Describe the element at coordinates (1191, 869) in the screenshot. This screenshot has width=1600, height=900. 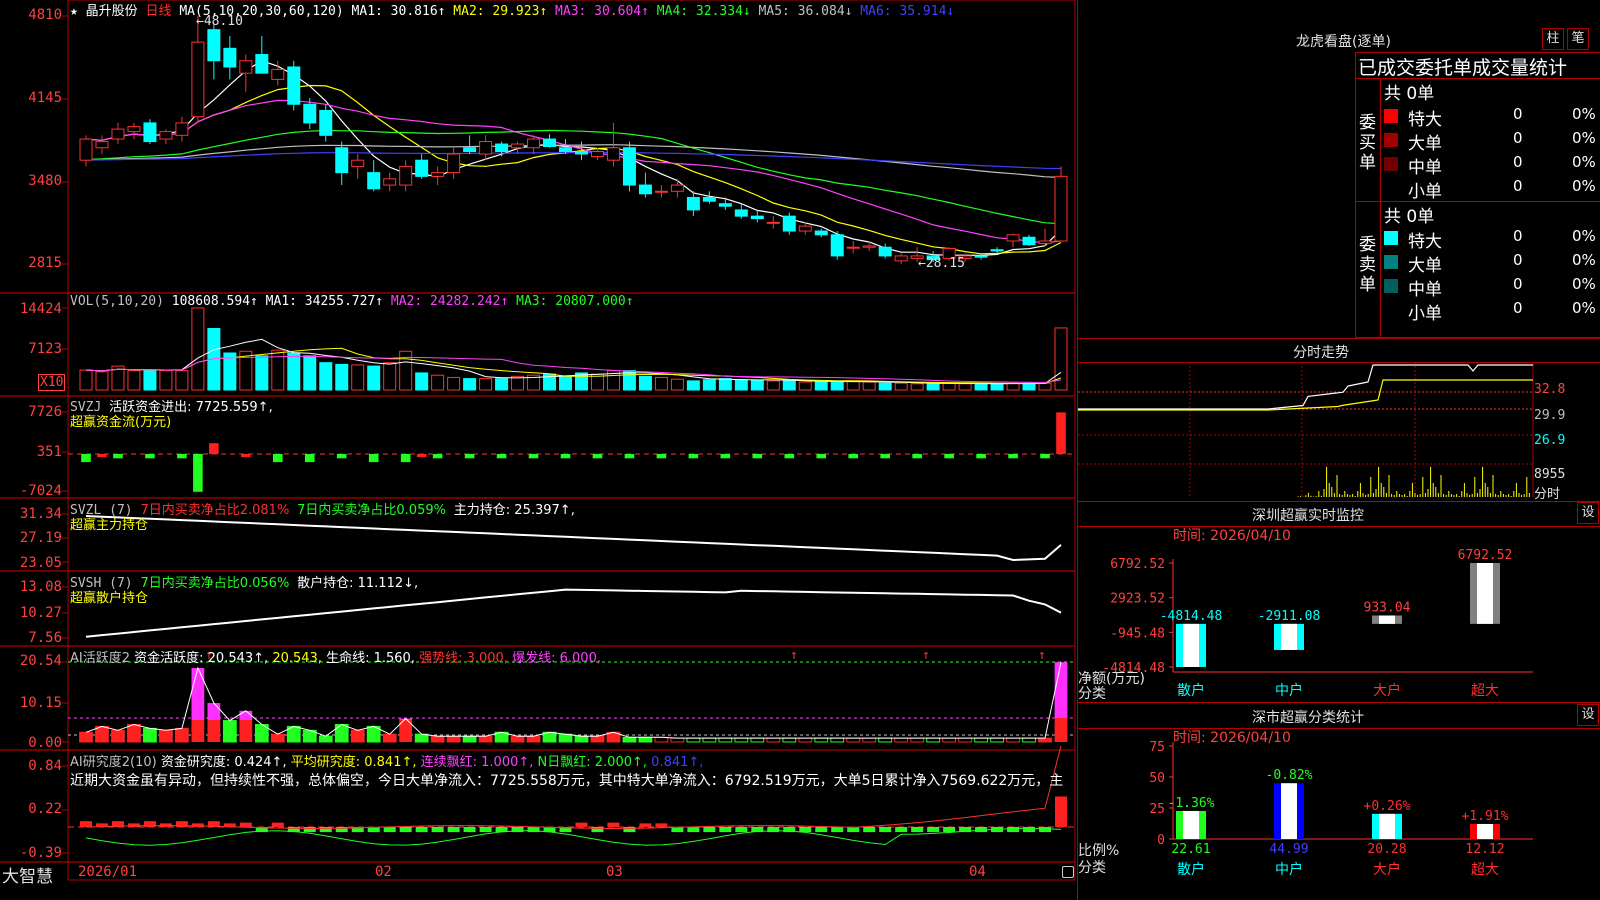
I see `stats-cat-label: 散户` at that location.